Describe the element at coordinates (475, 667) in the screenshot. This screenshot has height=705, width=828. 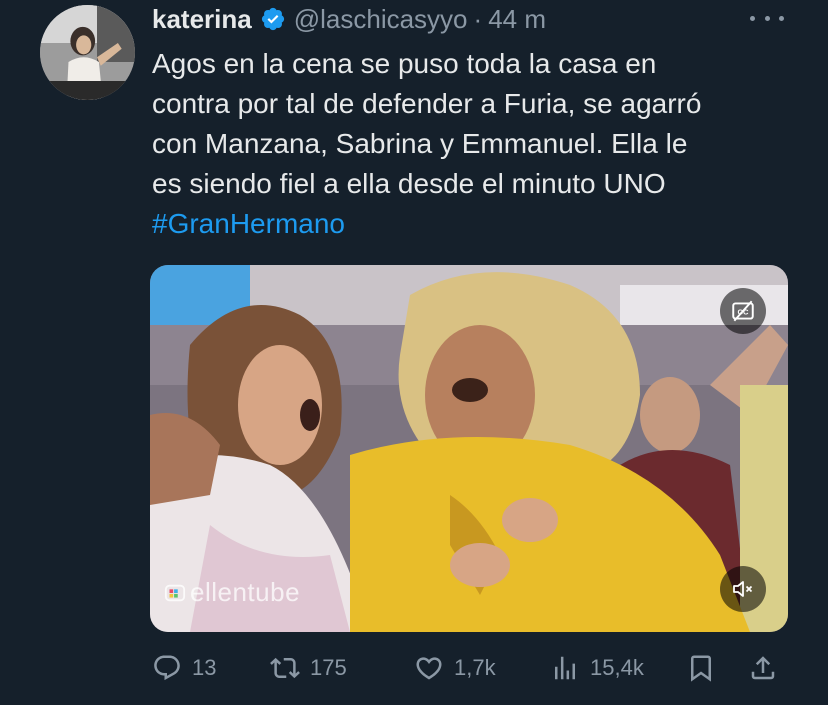
I see `like-count: 1,7k` at that location.